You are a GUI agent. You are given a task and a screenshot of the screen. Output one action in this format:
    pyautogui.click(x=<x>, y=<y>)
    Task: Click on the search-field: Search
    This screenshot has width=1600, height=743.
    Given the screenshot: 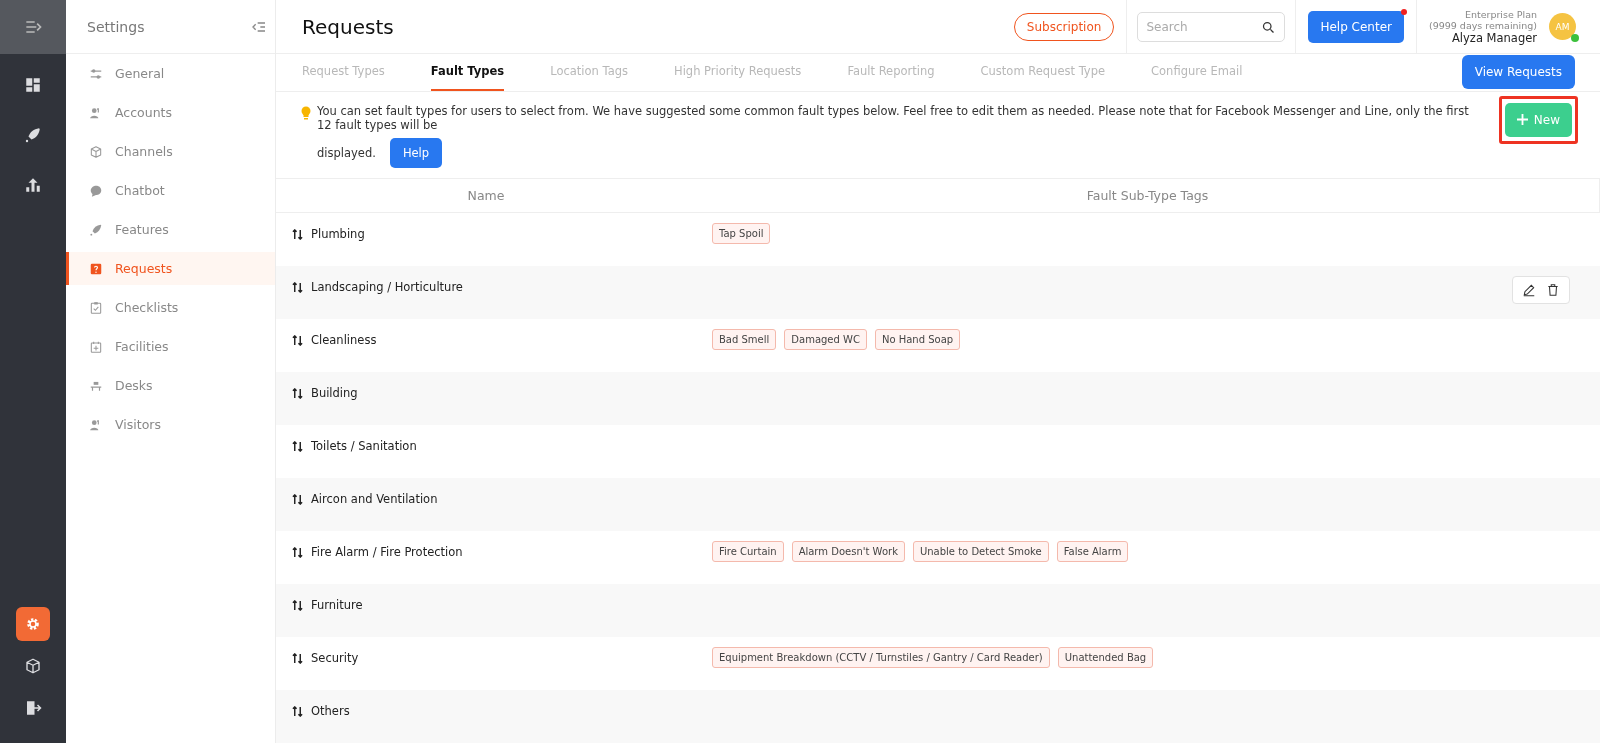 What is the action you would take?
    pyautogui.click(x=1211, y=26)
    